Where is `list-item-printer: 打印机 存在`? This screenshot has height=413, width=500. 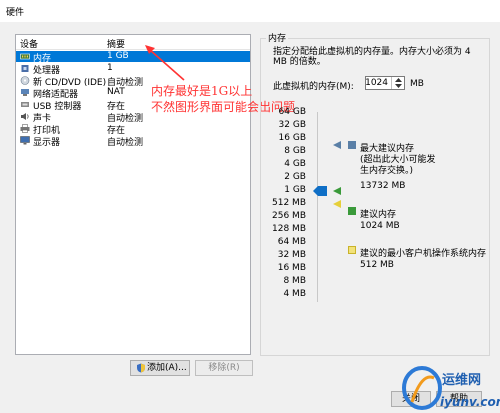
list-item-printer: 打印机 存在 is located at coordinates (133, 129).